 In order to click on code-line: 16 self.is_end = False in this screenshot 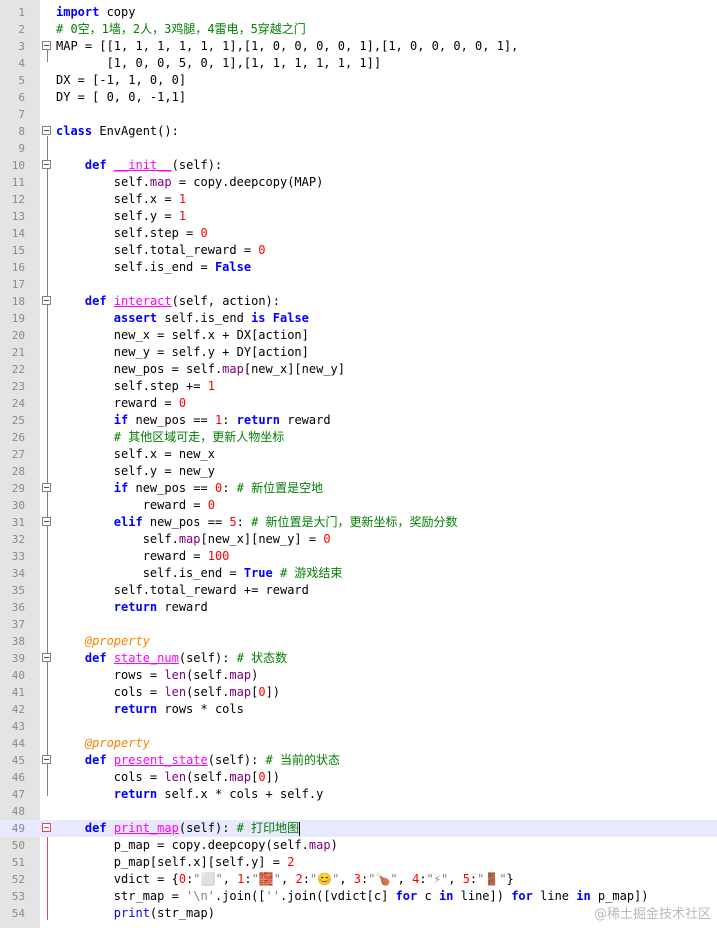, I will do `click(358, 267)`.